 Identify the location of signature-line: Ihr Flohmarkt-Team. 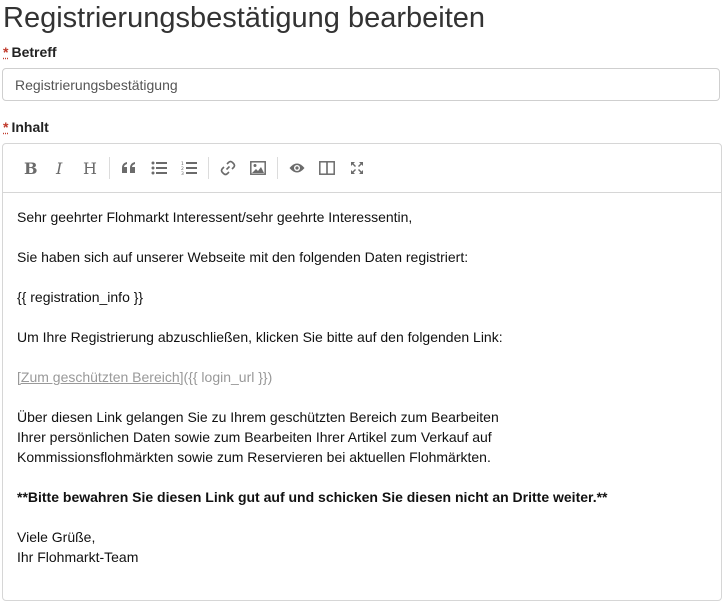
(78, 557).